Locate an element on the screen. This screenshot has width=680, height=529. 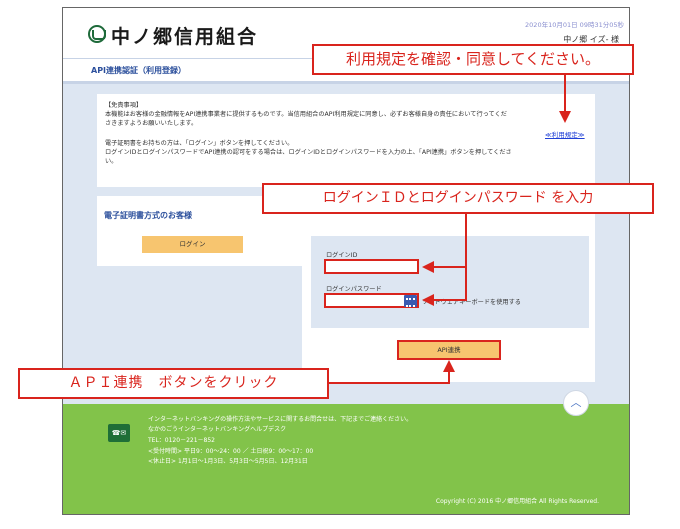
contact-icon: ☎✉ is located at coordinates (119, 433).